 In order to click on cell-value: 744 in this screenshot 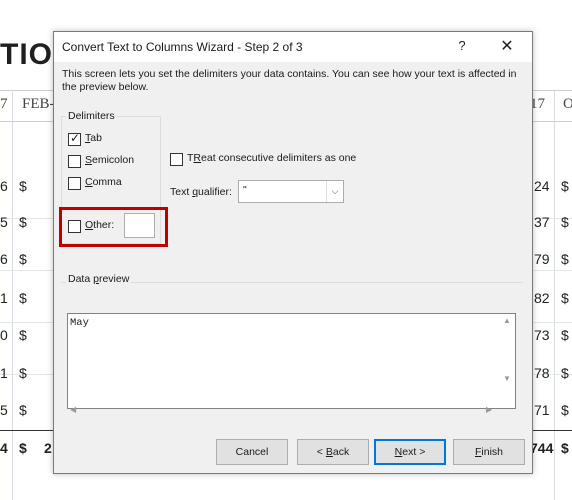, I will do `click(542, 448)`.